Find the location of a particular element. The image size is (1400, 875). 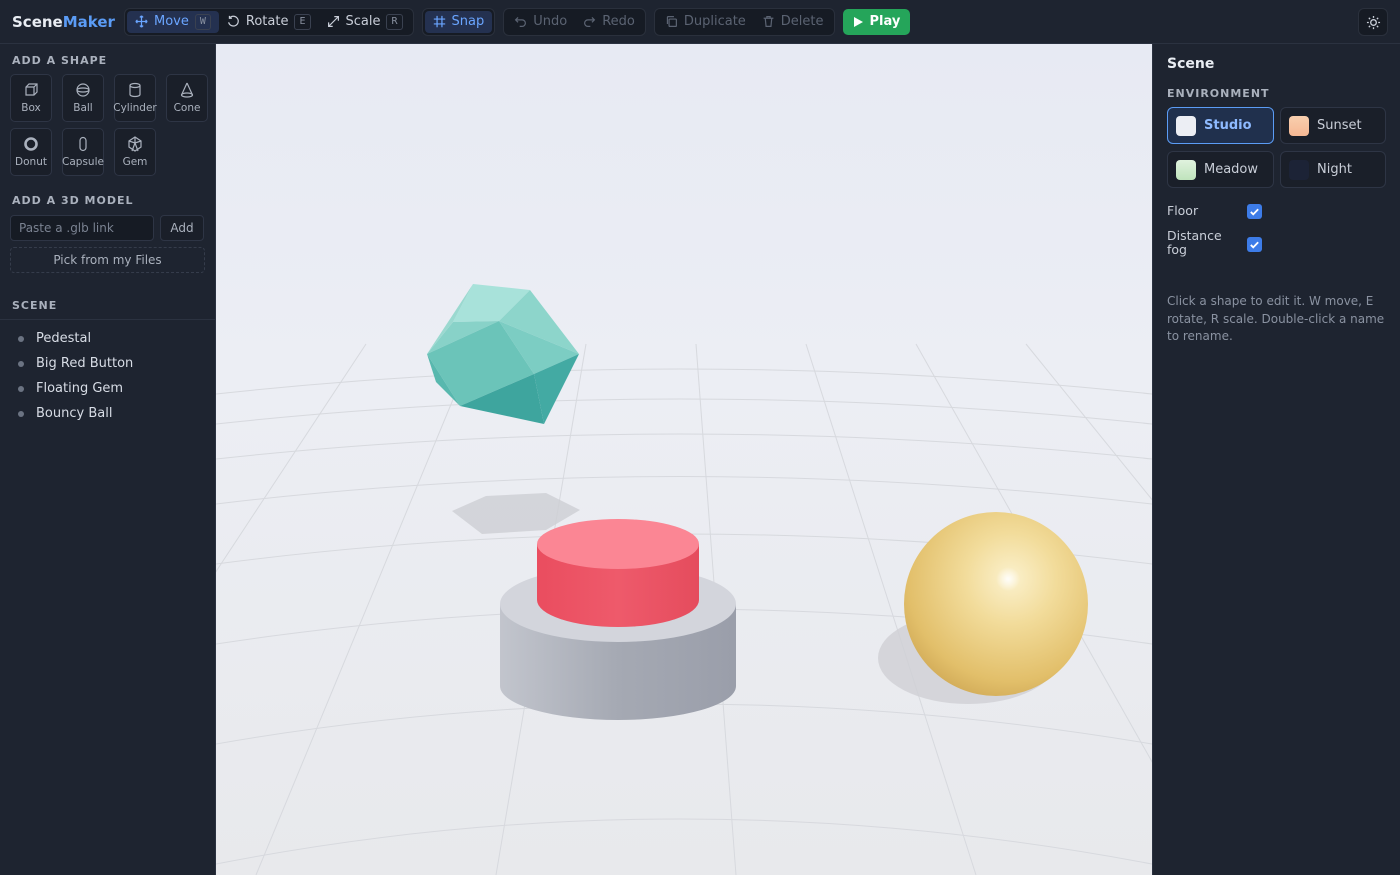

transform-tools: Move W Rotate E Scale R is located at coordinates (269, 21).